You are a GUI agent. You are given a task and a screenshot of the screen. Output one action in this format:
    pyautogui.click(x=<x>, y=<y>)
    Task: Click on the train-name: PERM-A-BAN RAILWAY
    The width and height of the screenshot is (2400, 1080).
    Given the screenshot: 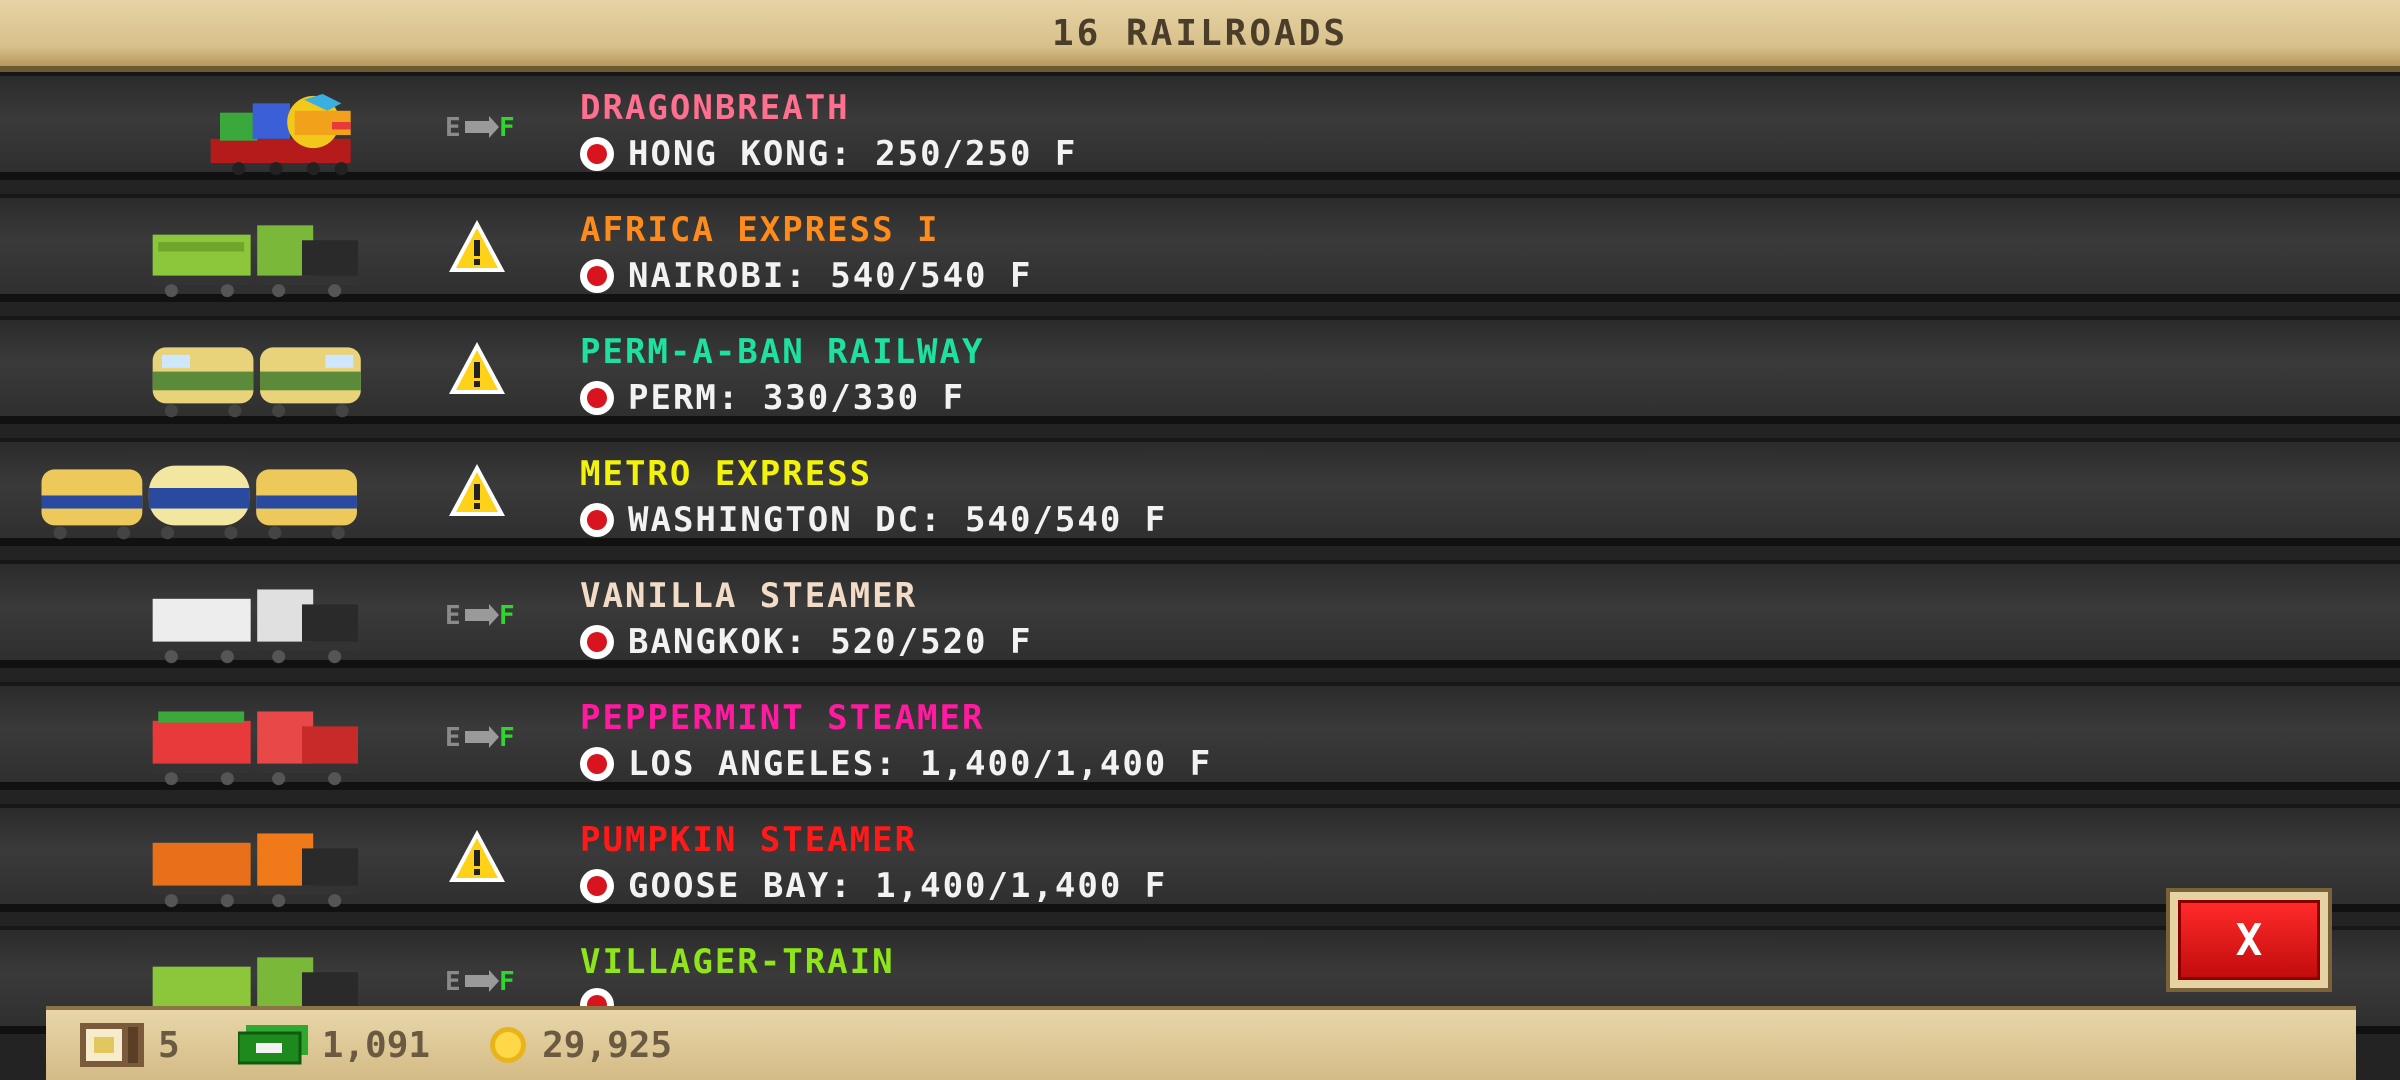 What is the action you would take?
    pyautogui.click(x=782, y=352)
    